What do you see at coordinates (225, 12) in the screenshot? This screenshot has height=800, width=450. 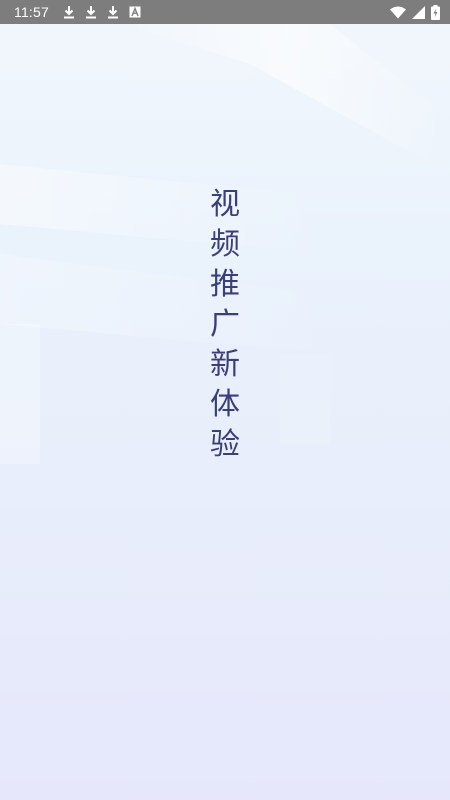 I see `status-bar: 11:57` at bounding box center [225, 12].